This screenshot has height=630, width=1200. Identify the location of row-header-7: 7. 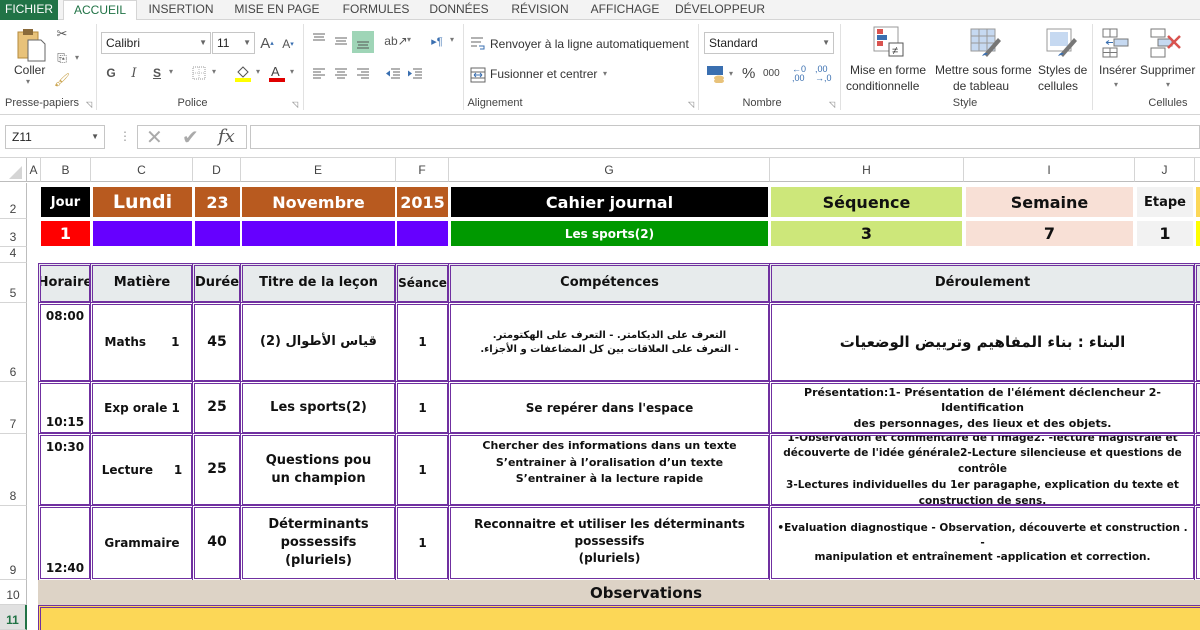
(13, 408).